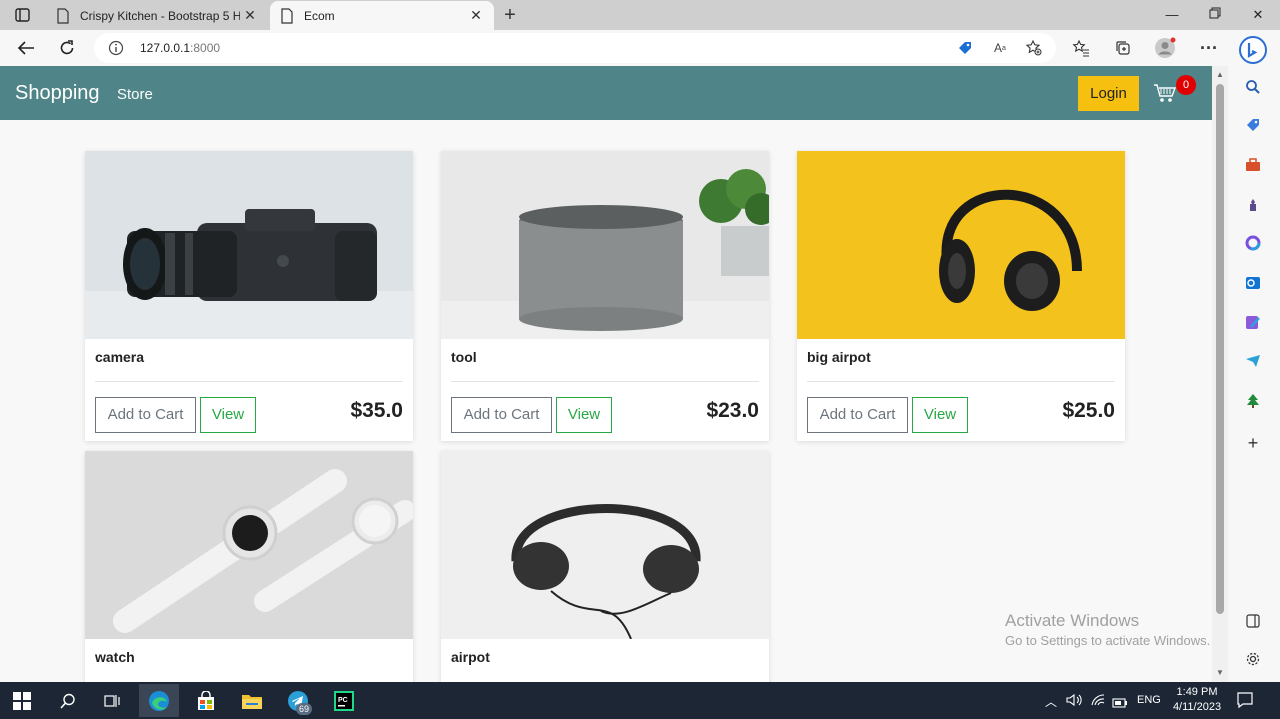  Describe the element at coordinates (1253, 659) in the screenshot. I see `settings-gear-icon` at that location.